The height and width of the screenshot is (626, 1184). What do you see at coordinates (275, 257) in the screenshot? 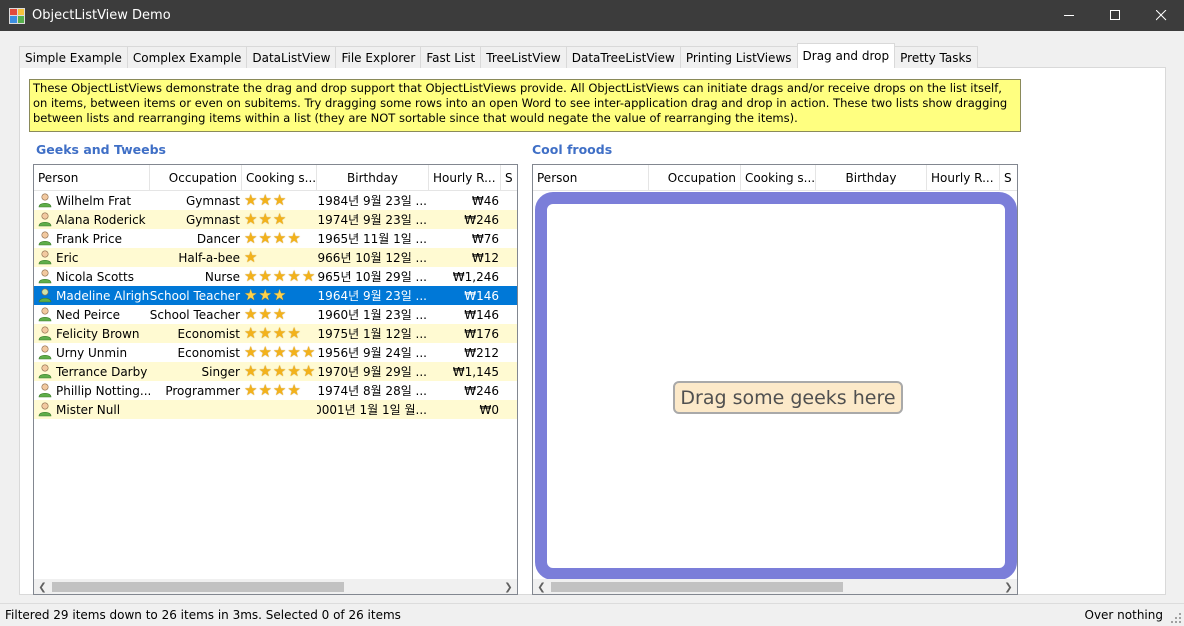
I see `table-row: Eric Half-a-bee ★ 1966년 10월 12일 ... ₩12` at bounding box center [275, 257].